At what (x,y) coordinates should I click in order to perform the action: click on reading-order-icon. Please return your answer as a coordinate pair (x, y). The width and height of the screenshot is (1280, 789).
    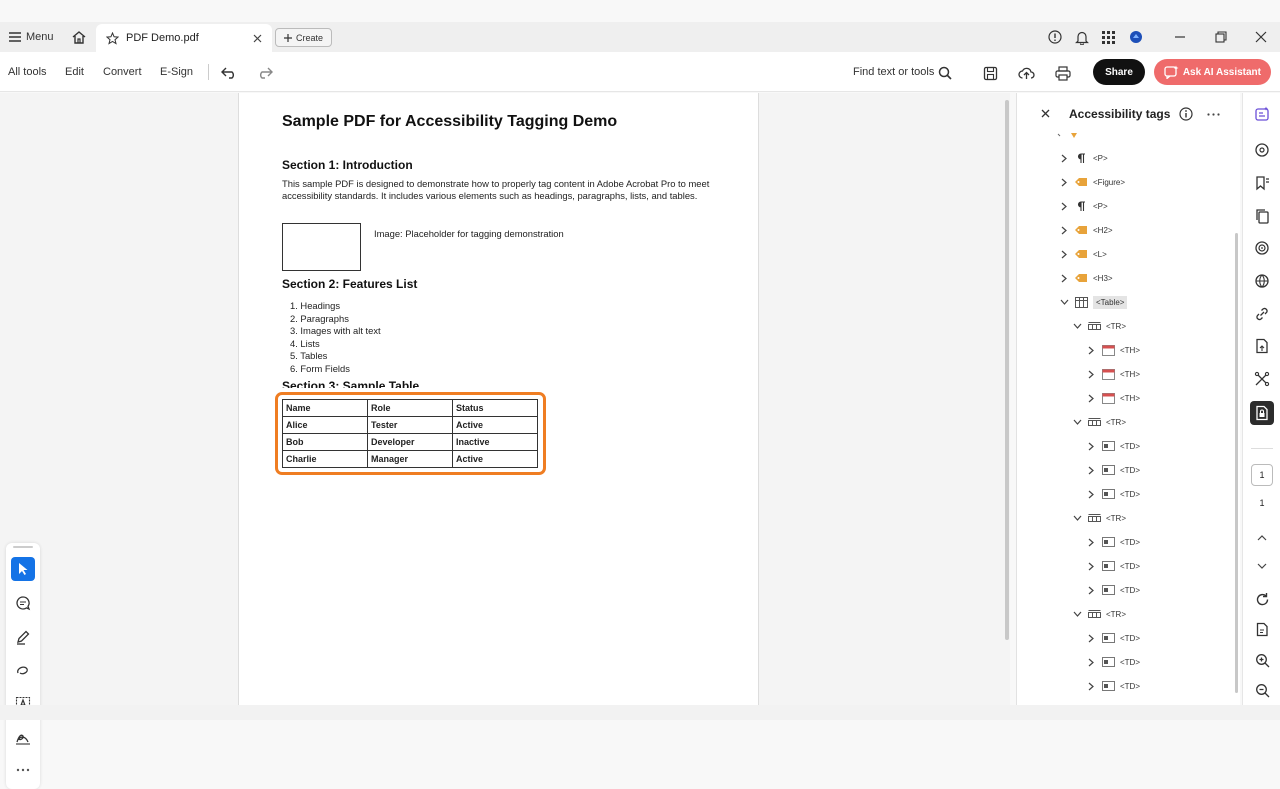
    Looking at the image, I should click on (1262, 379).